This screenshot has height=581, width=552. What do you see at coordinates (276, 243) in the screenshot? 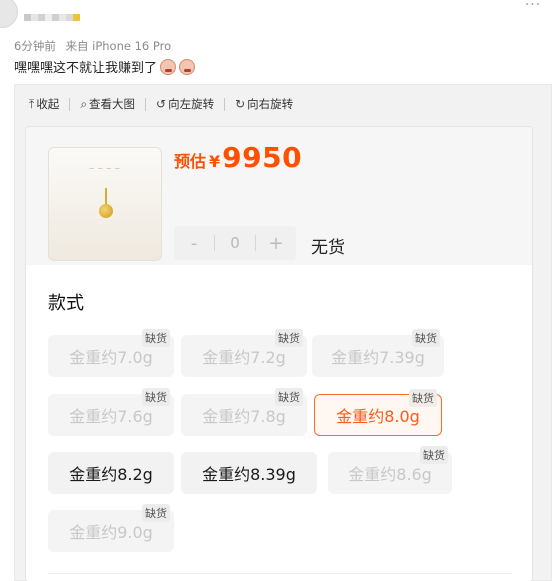
I see `qty-plus-button: +` at bounding box center [276, 243].